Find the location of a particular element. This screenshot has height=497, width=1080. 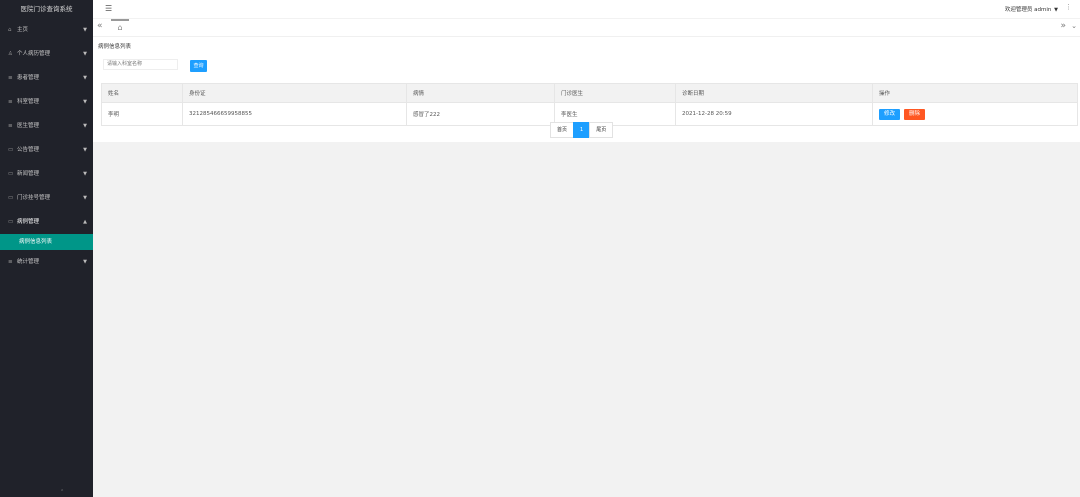

search-input is located at coordinates (140, 64).